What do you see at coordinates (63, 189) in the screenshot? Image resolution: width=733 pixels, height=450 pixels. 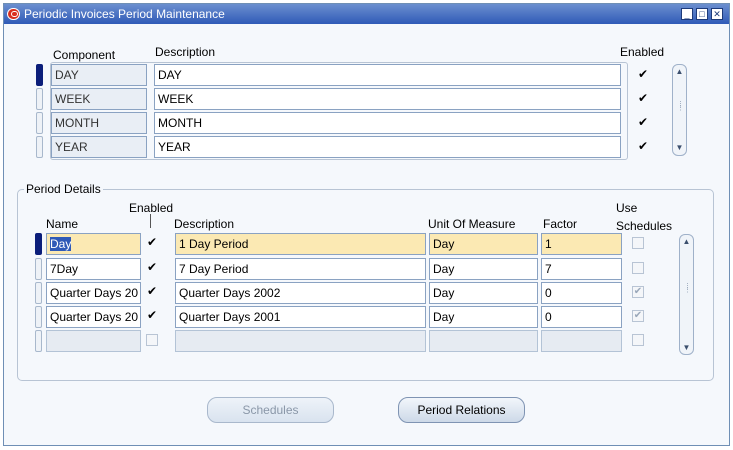 I see `period-details-title: Period Details` at bounding box center [63, 189].